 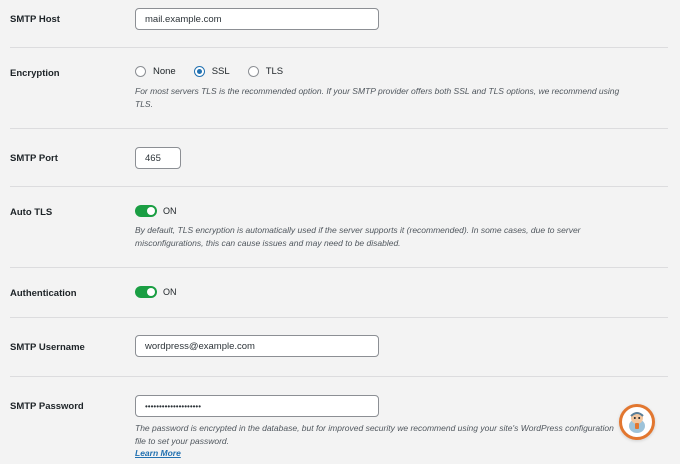 I want to click on smtp-username-label: SMTP Username, so click(x=47, y=347).